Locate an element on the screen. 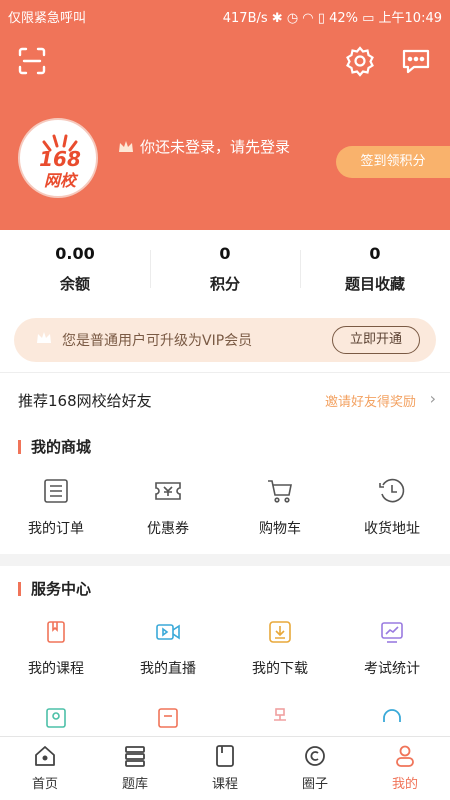 This screenshot has width=450, height=800. stat-label: 余额 is located at coordinates (74, 284).